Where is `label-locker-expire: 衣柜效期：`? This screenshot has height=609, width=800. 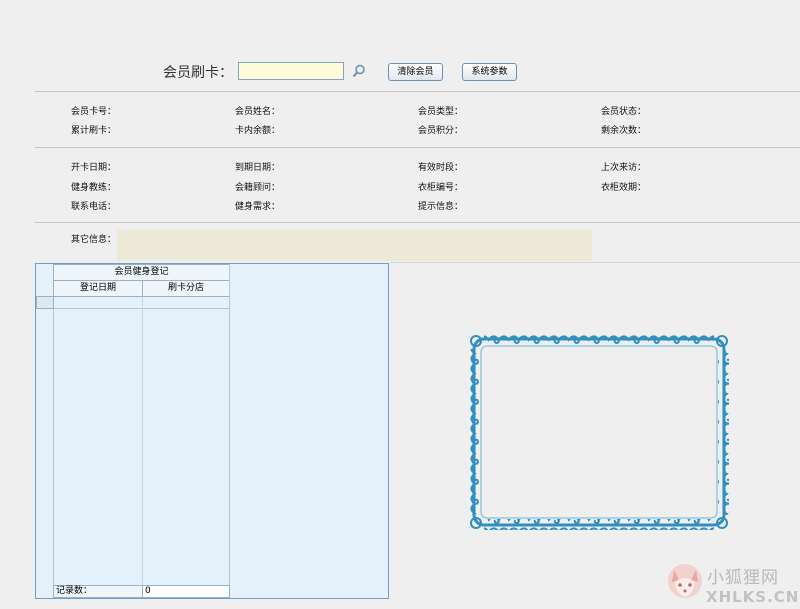 label-locker-expire: 衣柜效期： is located at coordinates (624, 188).